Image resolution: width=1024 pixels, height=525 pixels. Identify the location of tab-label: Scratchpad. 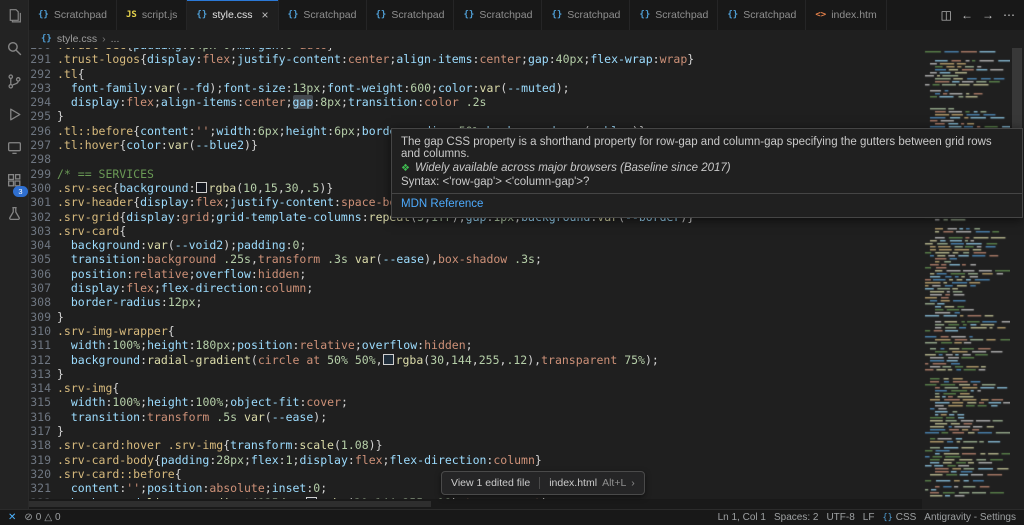
(682, 15).